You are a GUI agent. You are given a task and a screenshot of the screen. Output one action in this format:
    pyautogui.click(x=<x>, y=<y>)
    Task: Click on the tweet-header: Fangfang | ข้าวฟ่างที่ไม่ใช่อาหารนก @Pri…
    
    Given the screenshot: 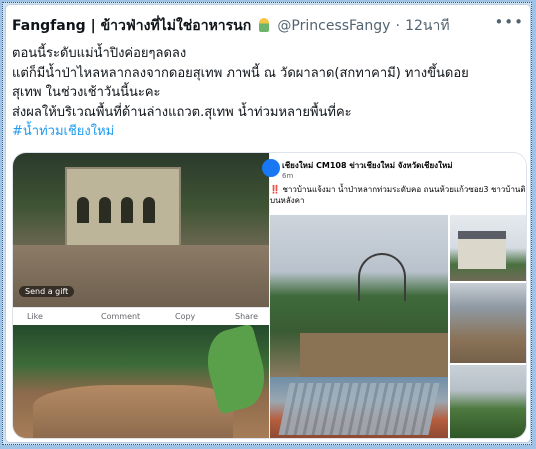 What is the action you would take?
    pyautogui.click(x=267, y=26)
    